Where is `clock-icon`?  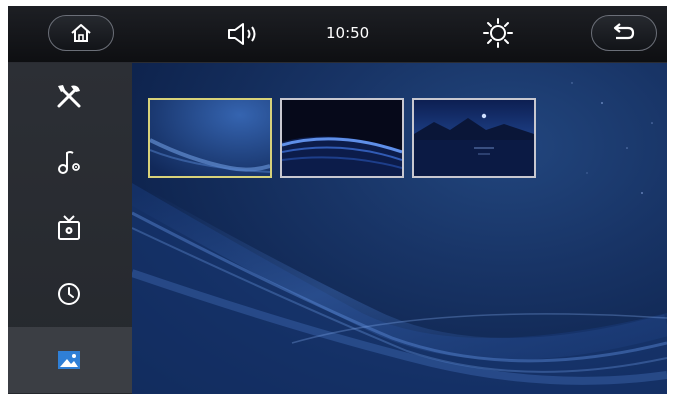 clock-icon is located at coordinates (69, 294).